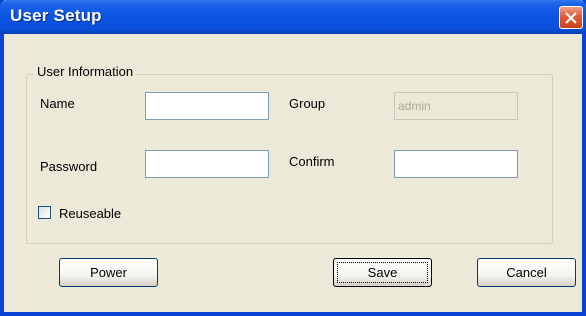 This screenshot has width=586, height=316. Describe the element at coordinates (207, 164) in the screenshot. I see `password-field` at that location.